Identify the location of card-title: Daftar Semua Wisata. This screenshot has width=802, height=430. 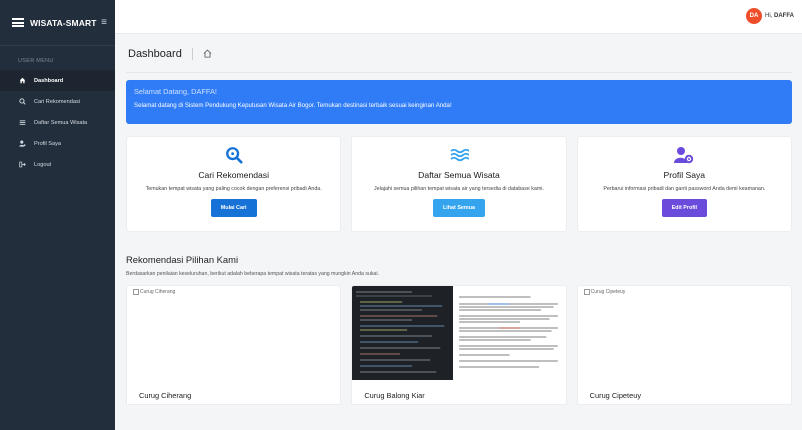
(459, 175).